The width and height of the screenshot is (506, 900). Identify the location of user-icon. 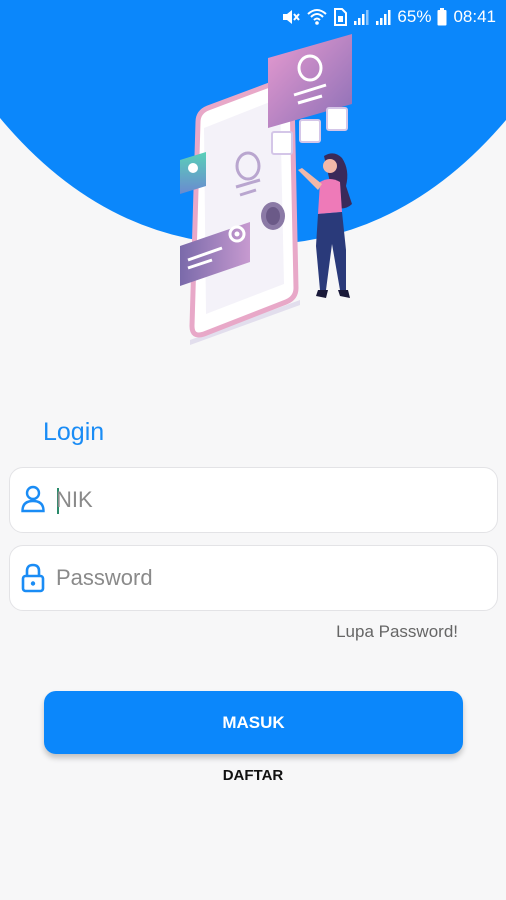
(33, 499).